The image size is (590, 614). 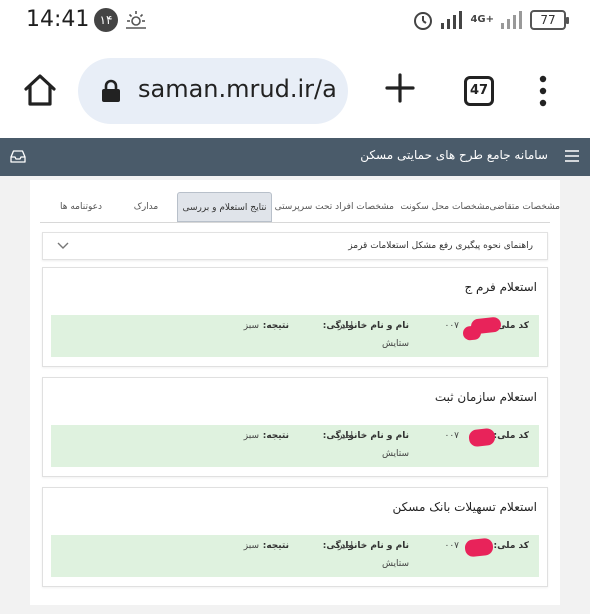 What do you see at coordinates (572, 156) in the screenshot?
I see `hamburger-menu-icon` at bounding box center [572, 156].